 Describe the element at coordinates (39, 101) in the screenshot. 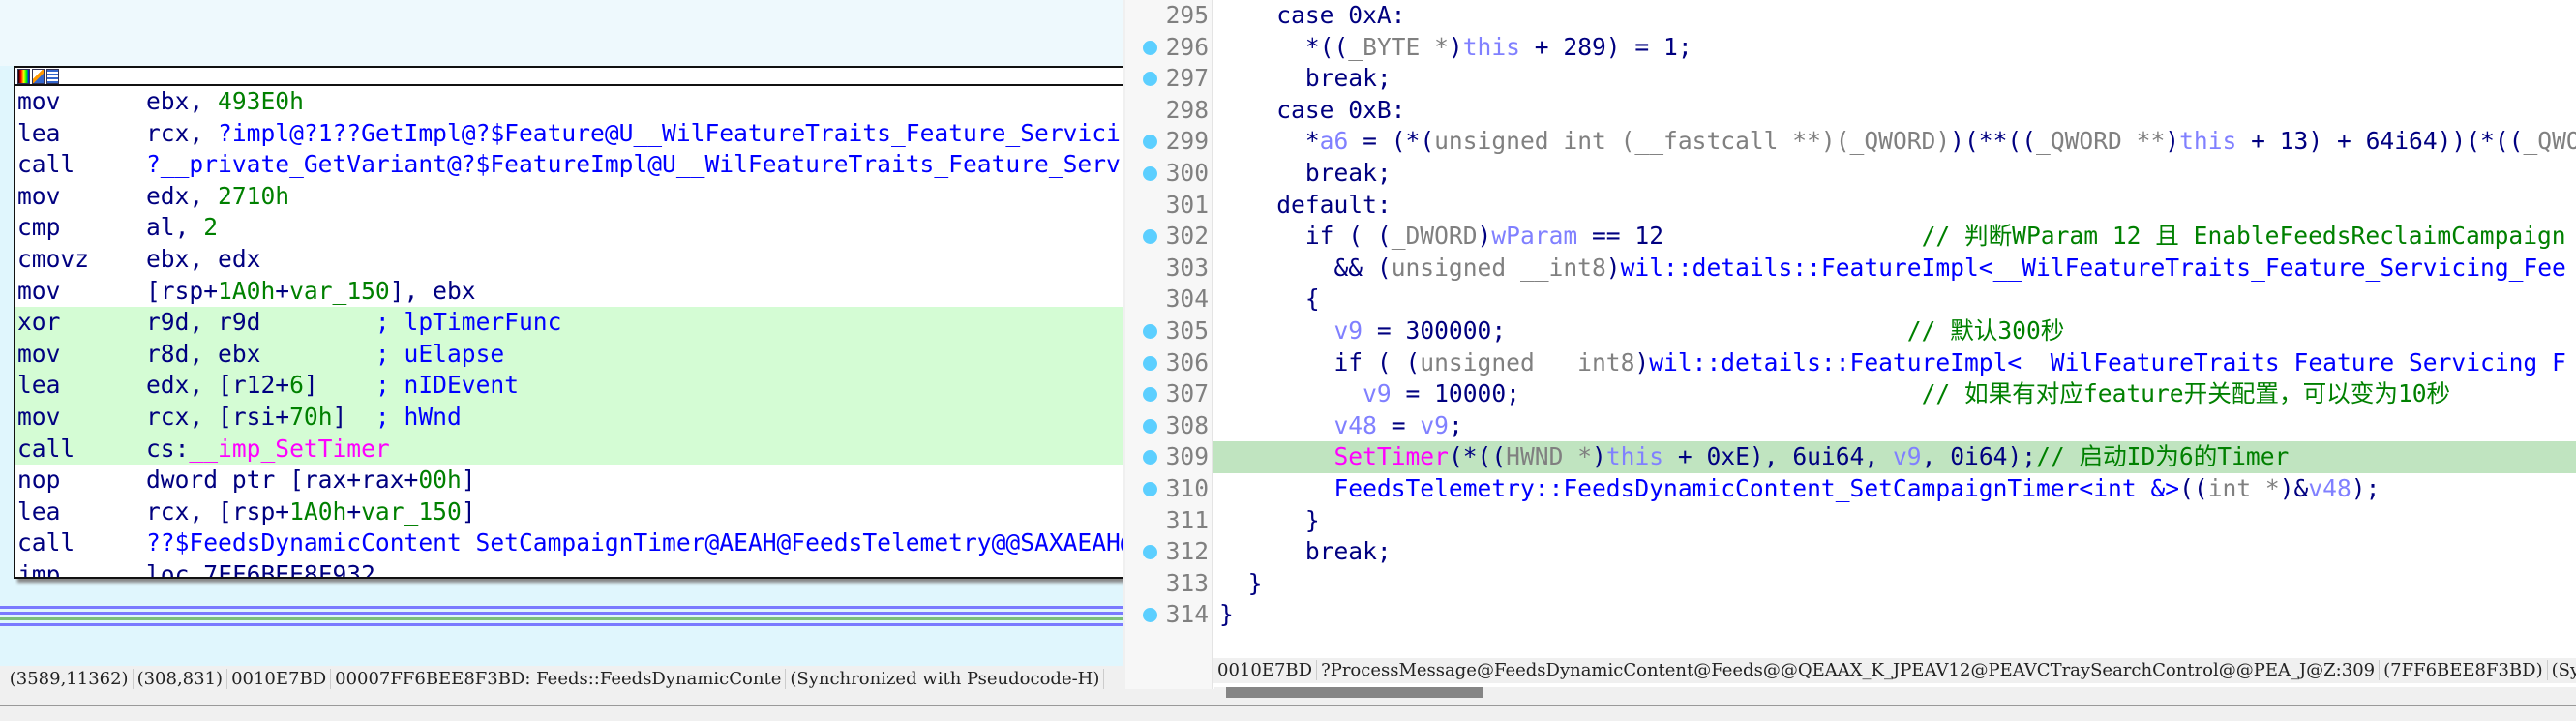

I see `mnemonic: mov` at that location.